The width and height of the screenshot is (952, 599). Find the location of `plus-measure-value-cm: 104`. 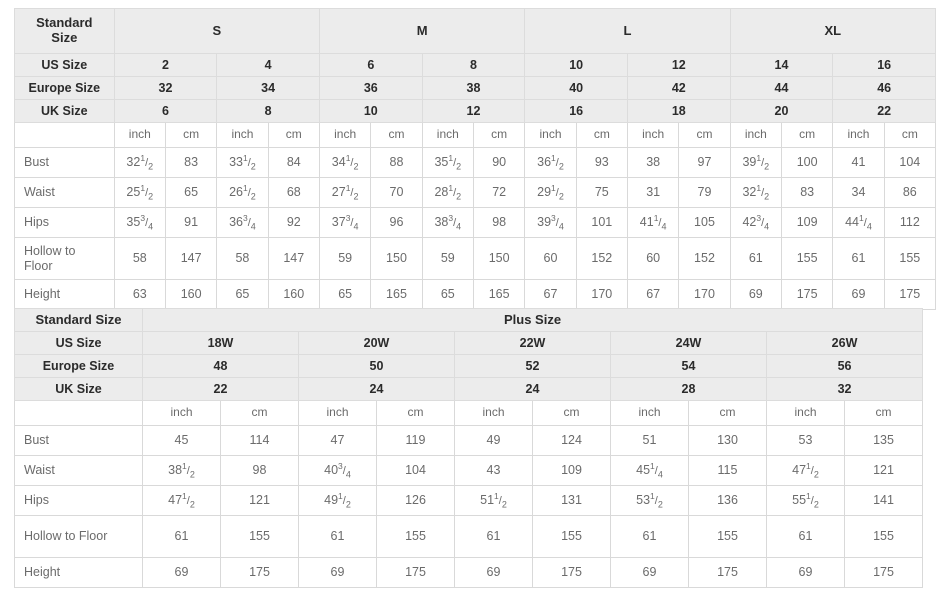

plus-measure-value-cm: 104 is located at coordinates (415, 470).